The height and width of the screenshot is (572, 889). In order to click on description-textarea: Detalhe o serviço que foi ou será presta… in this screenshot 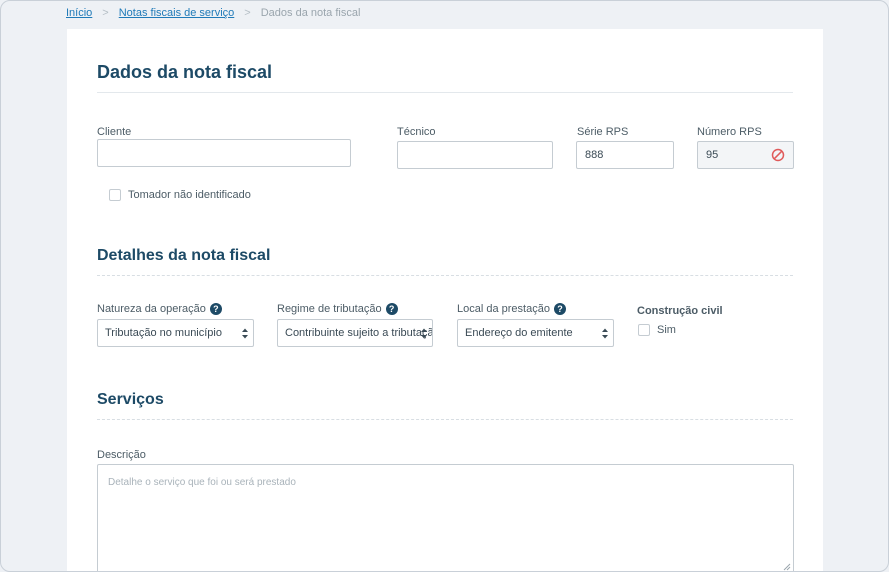, I will do `click(445, 517)`.